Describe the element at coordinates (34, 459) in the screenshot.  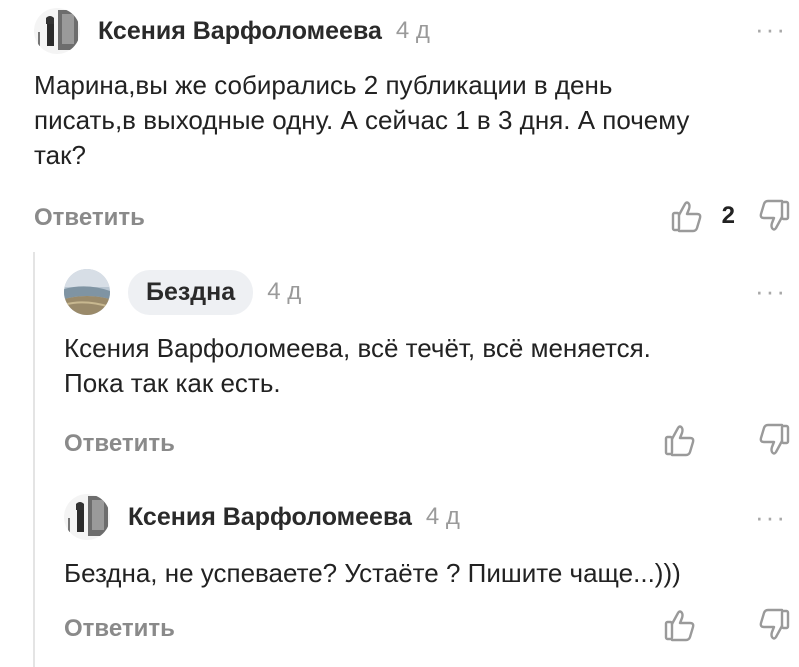
I see `reply-thread-line` at that location.